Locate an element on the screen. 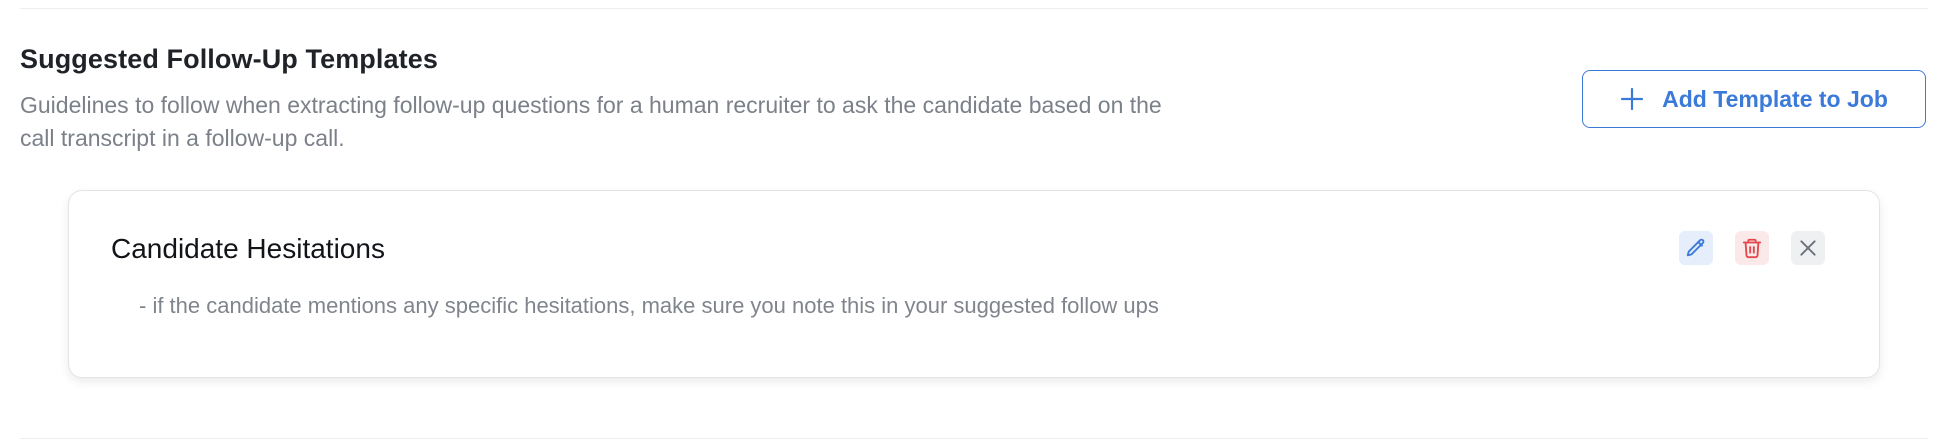 The width and height of the screenshot is (1952, 440). add-template-to-job-button: Add Template to Job is located at coordinates (1754, 99).